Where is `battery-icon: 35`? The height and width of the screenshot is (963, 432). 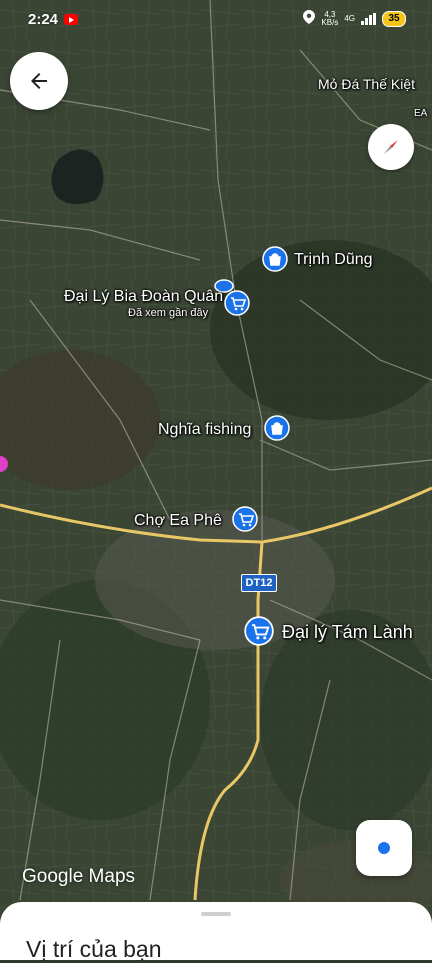
battery-icon: 35 is located at coordinates (394, 18).